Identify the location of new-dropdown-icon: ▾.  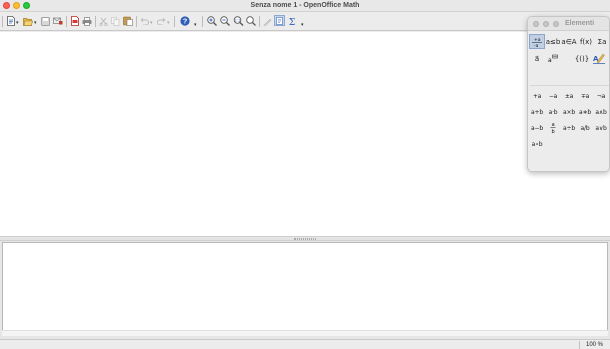
(17, 23).